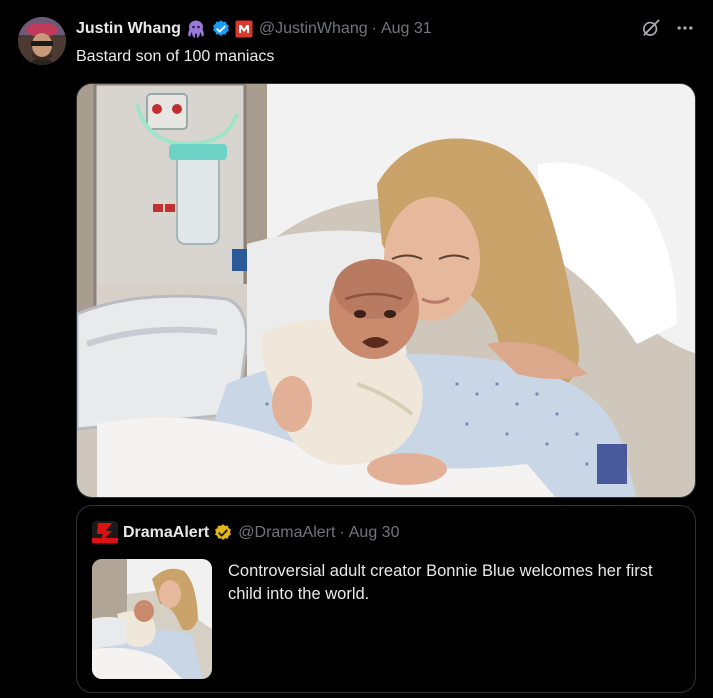 The height and width of the screenshot is (698, 713). I want to click on verified-badge-icon, so click(221, 29).